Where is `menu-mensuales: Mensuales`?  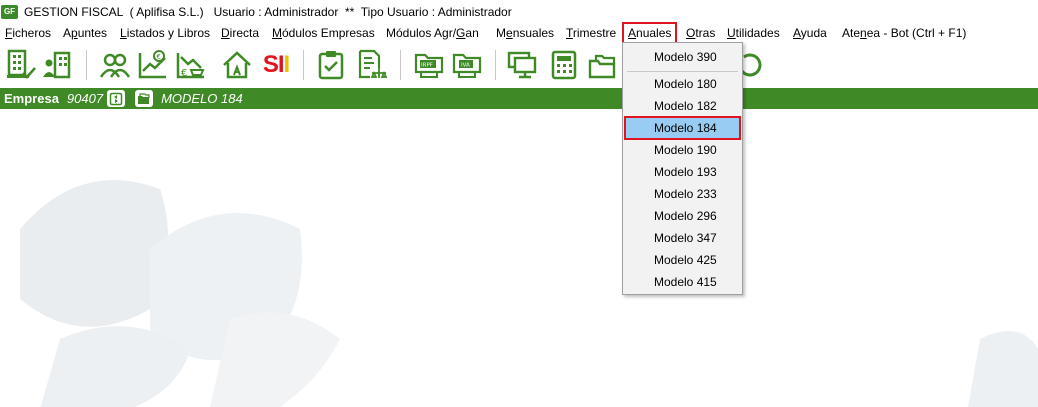 menu-mensuales: Mensuales is located at coordinates (525, 33).